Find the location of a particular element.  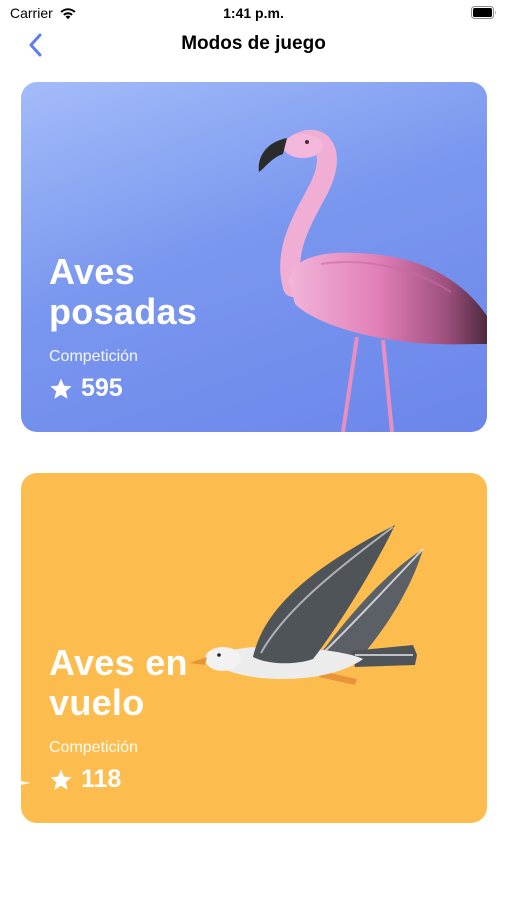

mode-title: Aves posadas is located at coordinates (123, 292).